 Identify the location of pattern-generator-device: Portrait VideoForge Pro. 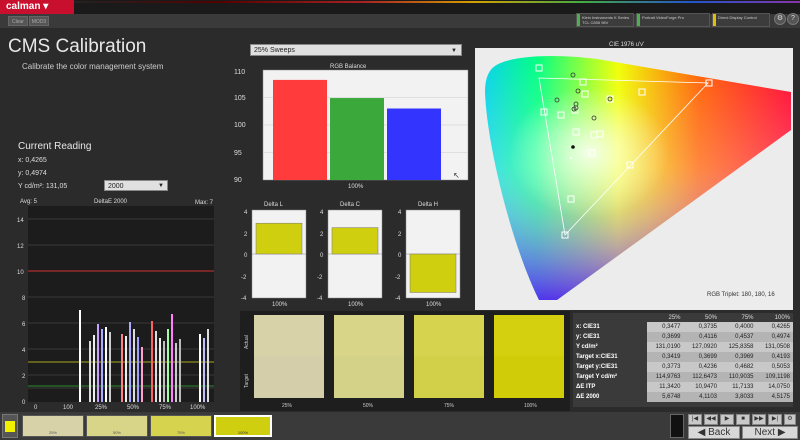
(673, 20).